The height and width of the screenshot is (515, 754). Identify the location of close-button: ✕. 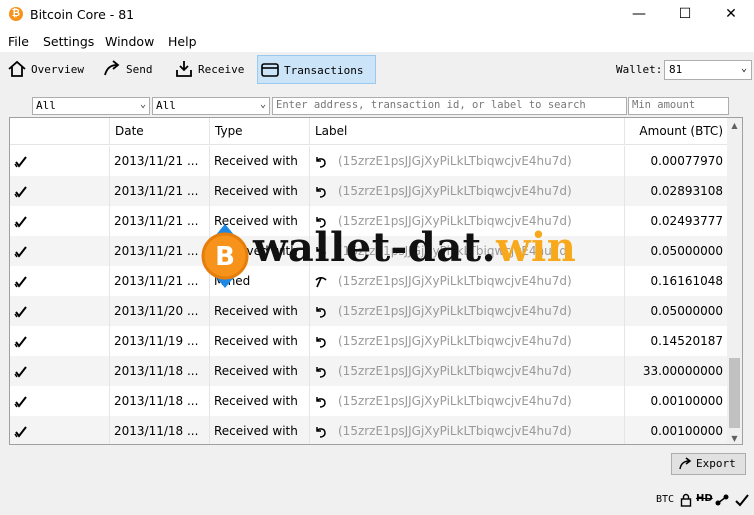
(731, 15).